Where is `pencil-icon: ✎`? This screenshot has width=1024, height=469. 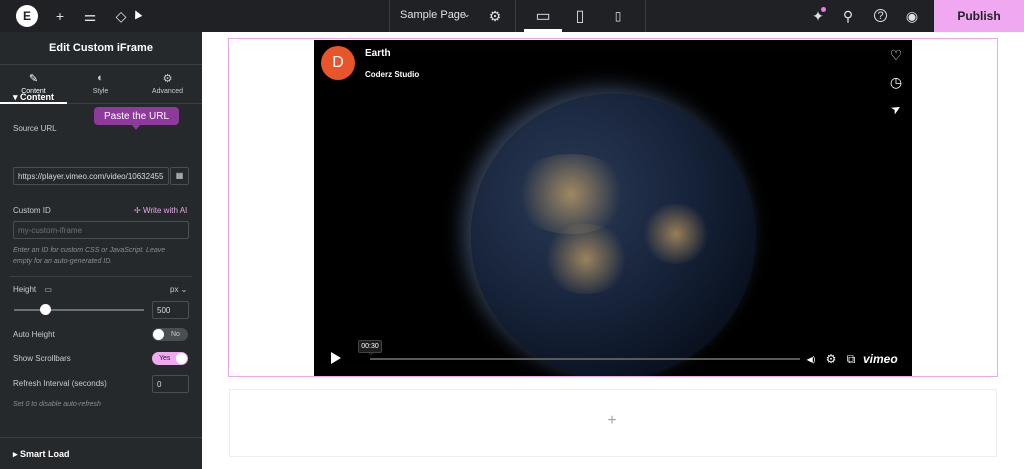
pencil-icon: ✎ is located at coordinates (33, 79).